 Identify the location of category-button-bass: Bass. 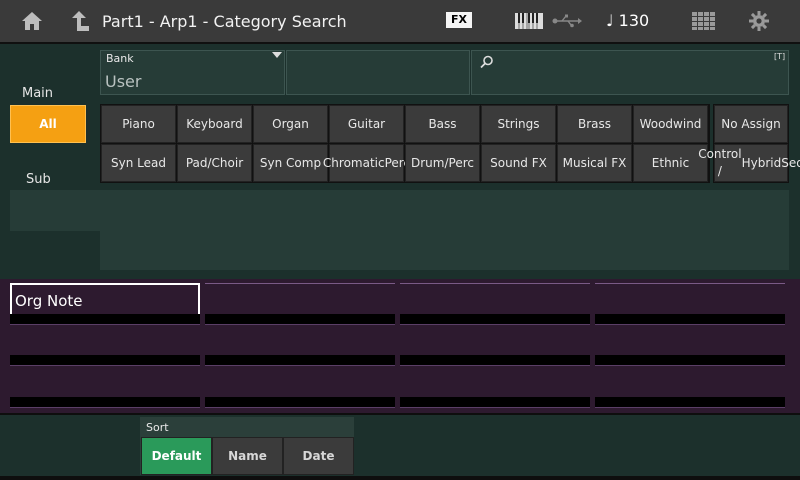
(442, 124).